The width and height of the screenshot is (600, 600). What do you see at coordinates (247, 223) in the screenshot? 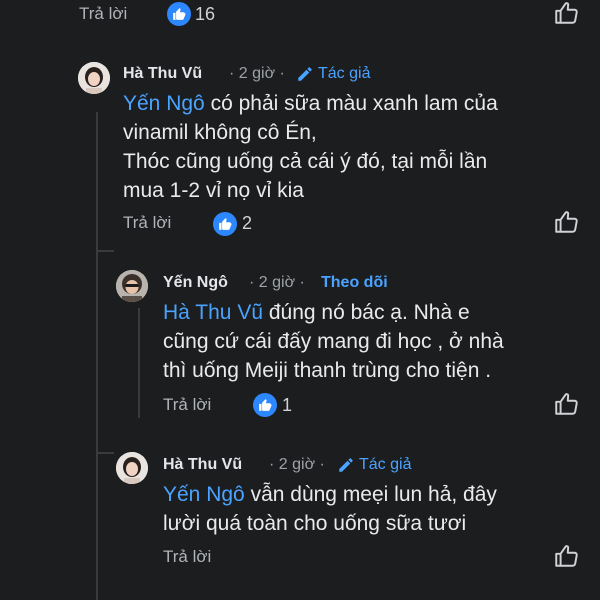
I see `like-count: 2` at bounding box center [247, 223].